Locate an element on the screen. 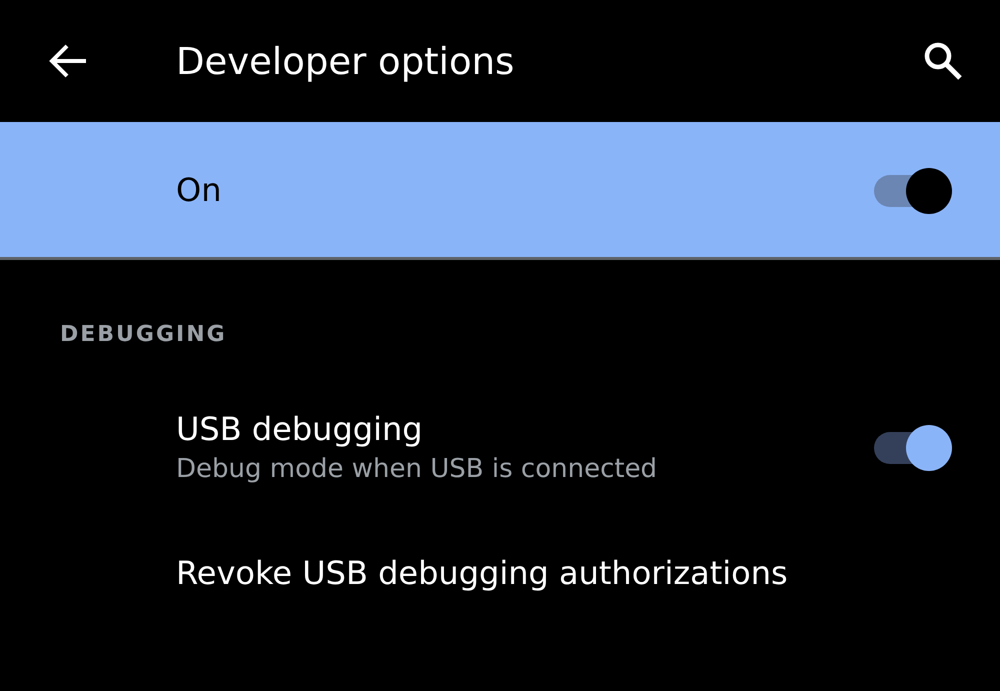  back-button is located at coordinates (68, 61).